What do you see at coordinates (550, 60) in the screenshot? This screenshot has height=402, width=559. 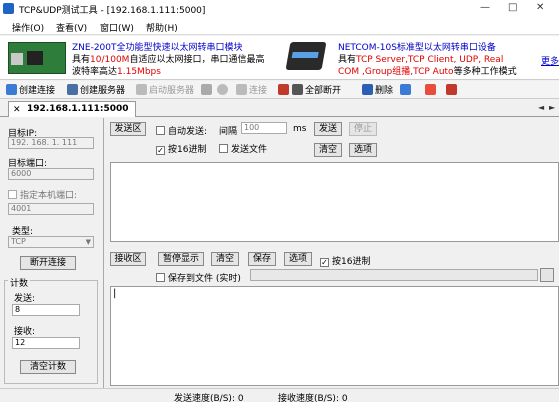 I see `more-link: 更多` at bounding box center [550, 60].